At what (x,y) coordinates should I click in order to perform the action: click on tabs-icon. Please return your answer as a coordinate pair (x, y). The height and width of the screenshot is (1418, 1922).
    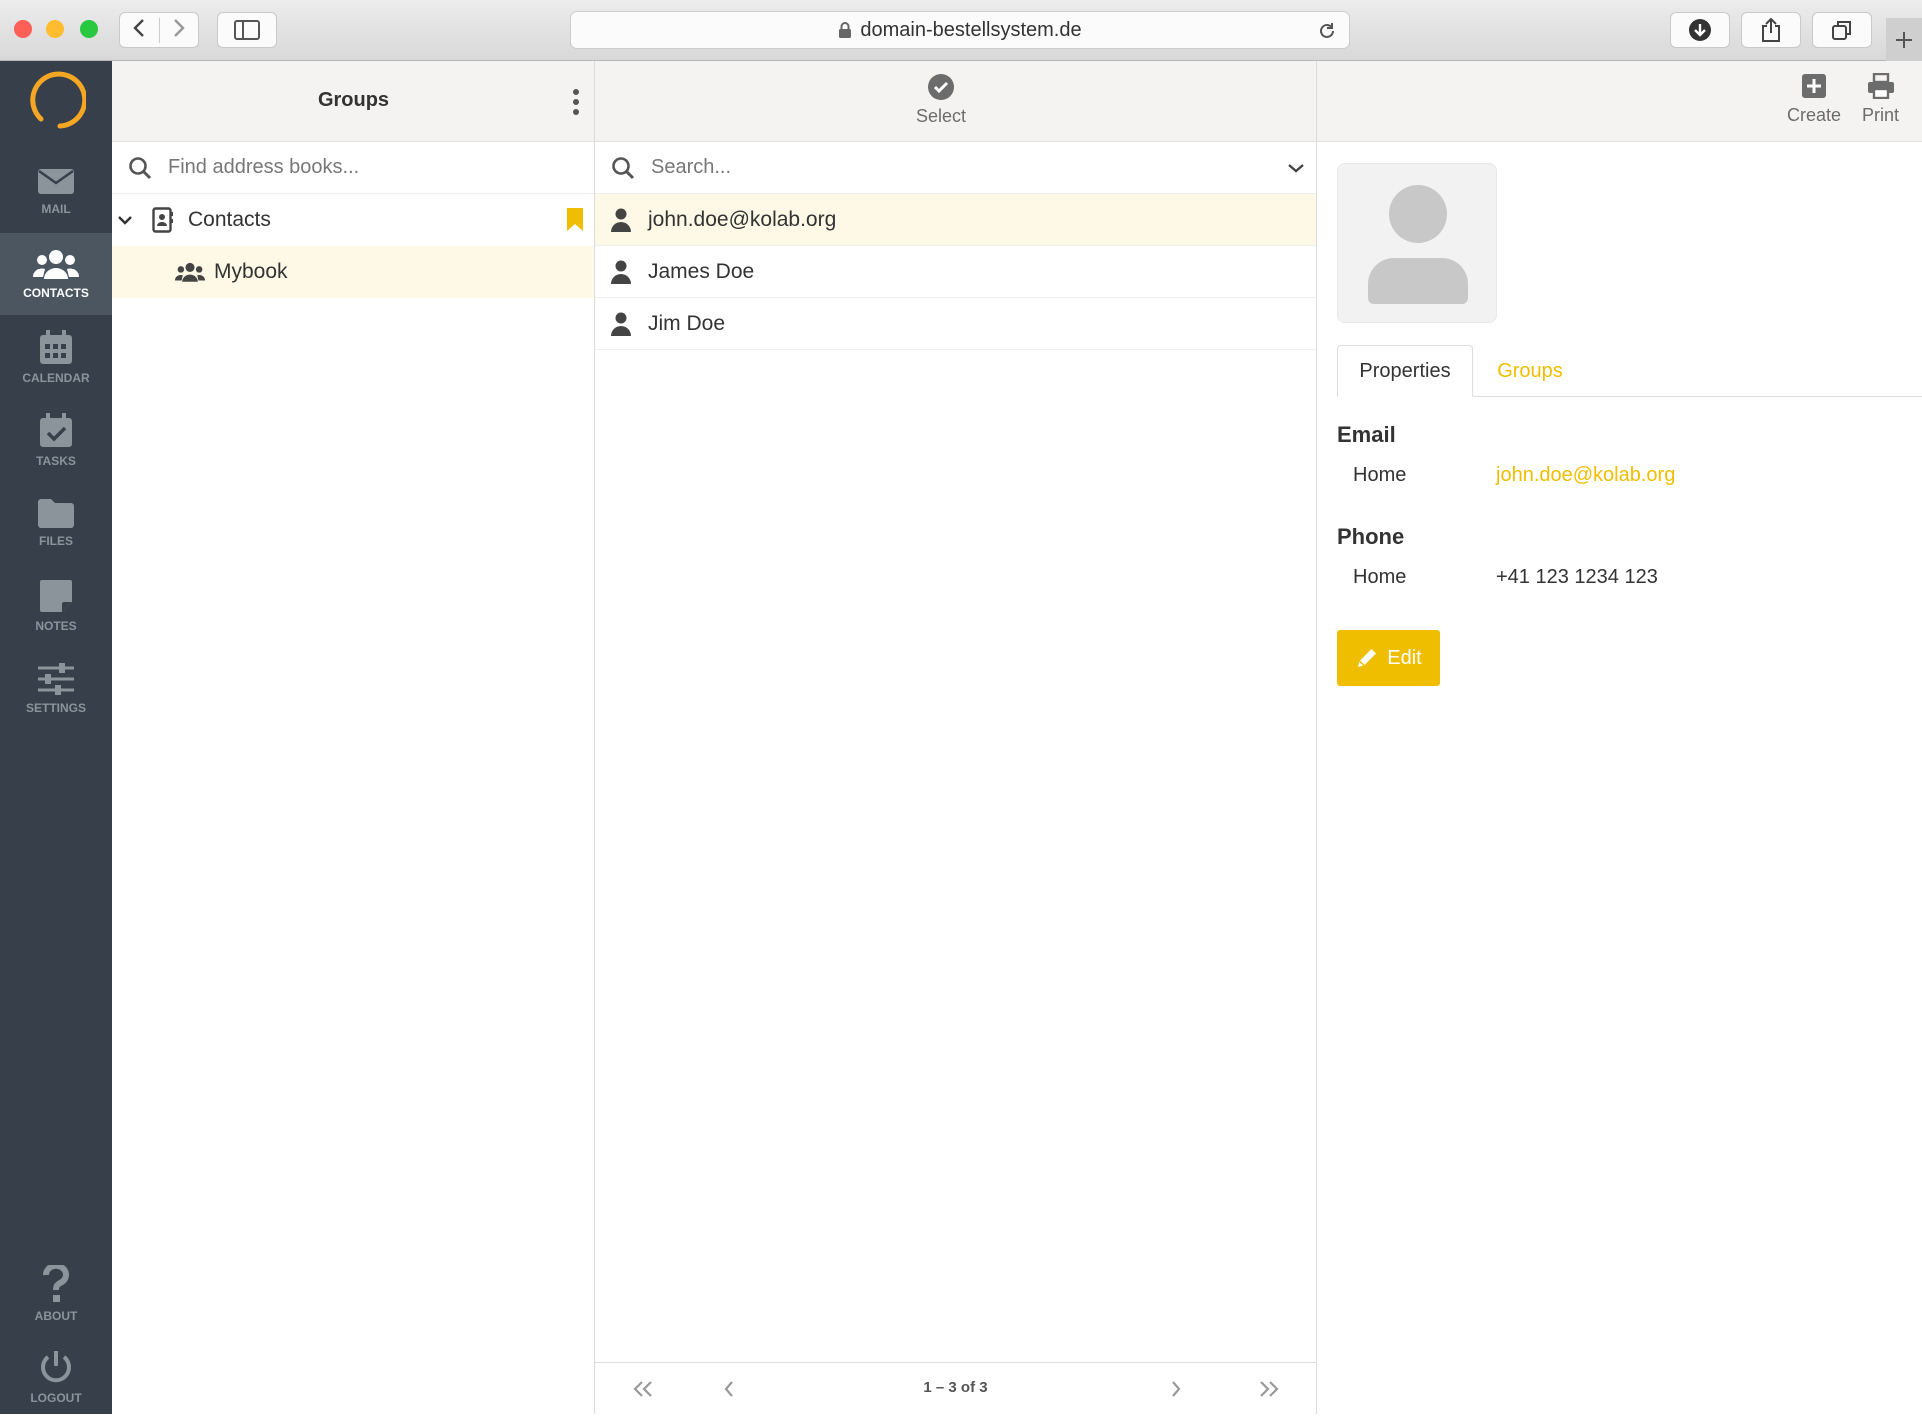
    Looking at the image, I should click on (1841, 30).